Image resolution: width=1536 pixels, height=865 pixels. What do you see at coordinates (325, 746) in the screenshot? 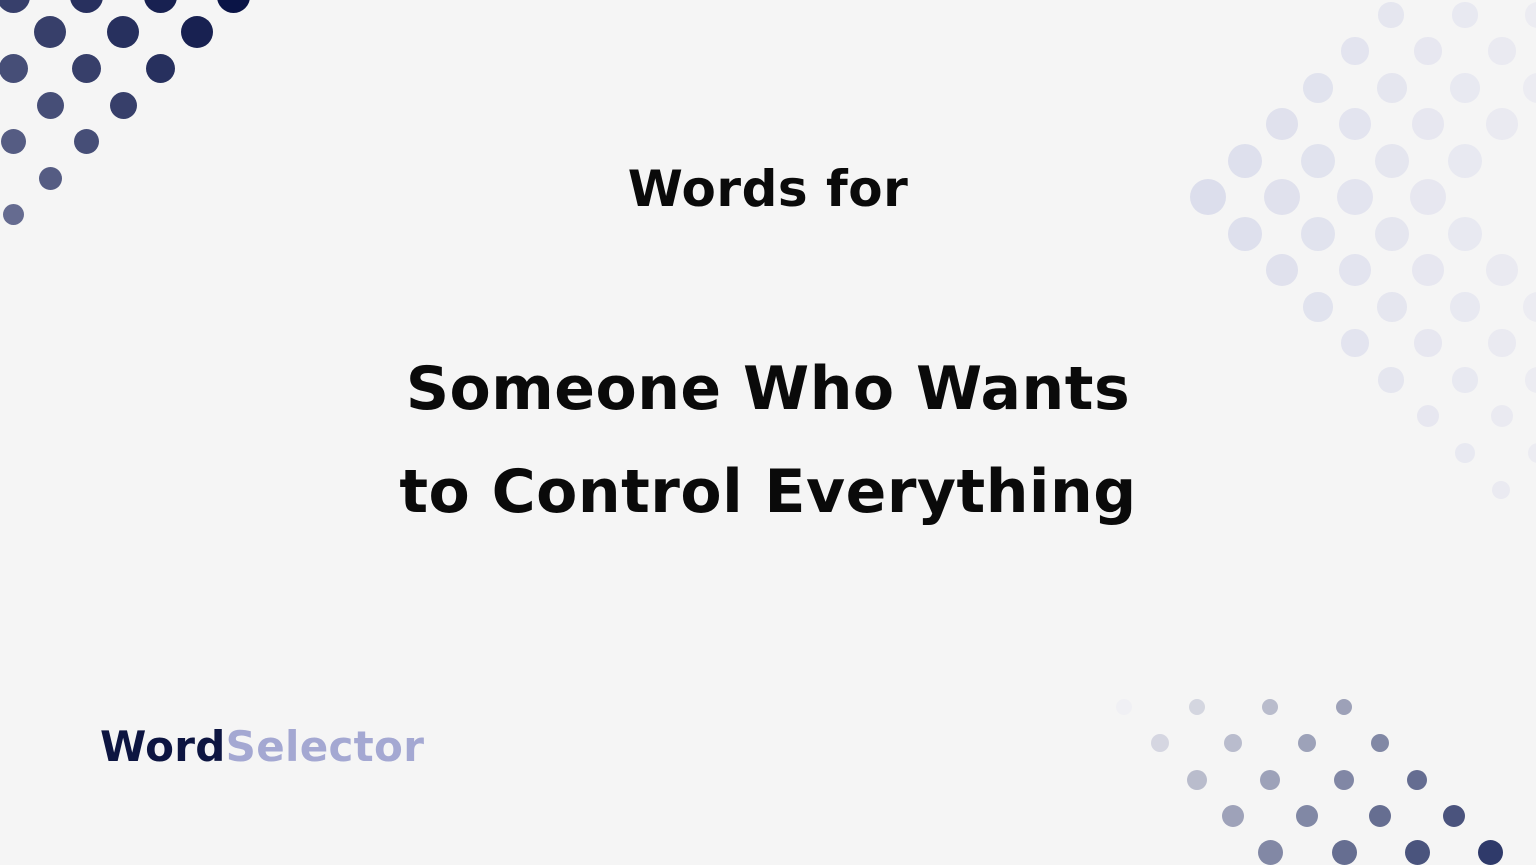
I see `logo-selector: Selector` at bounding box center [325, 746].